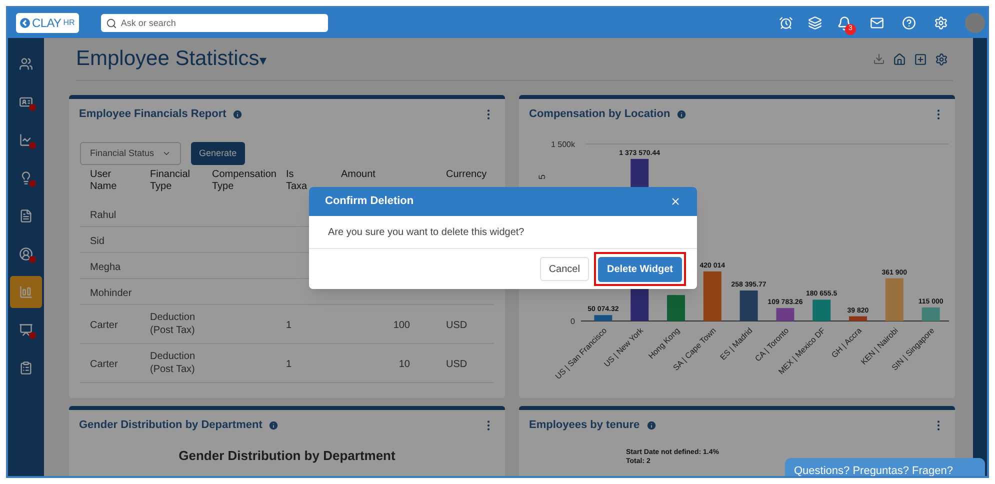 This screenshot has width=995, height=484. Describe the element at coordinates (26, 140) in the screenshot. I see `chart-icon` at that location.